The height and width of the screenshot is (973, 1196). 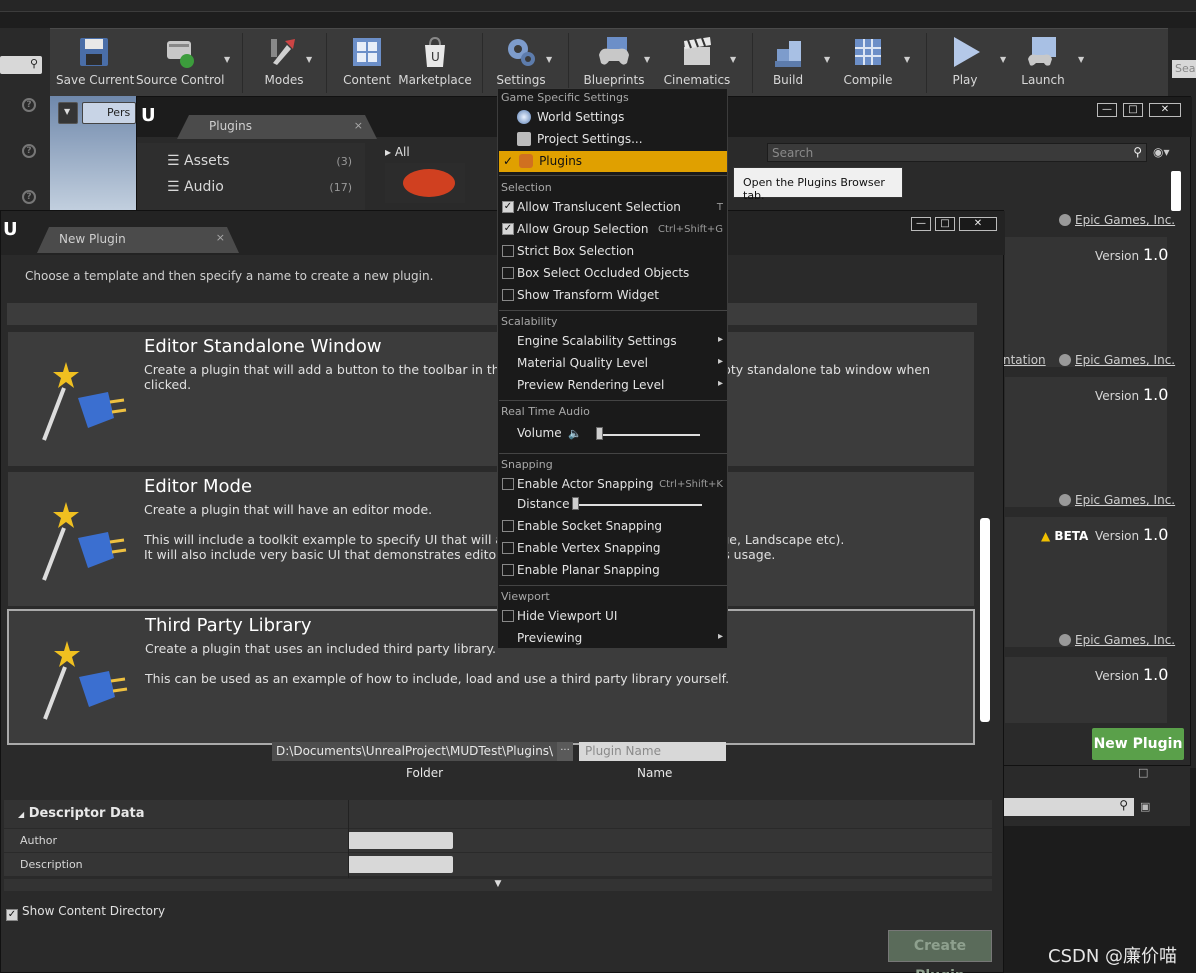 What do you see at coordinates (138, 240) in the screenshot?
I see `tab-new-plugin: New Plugin ×` at bounding box center [138, 240].